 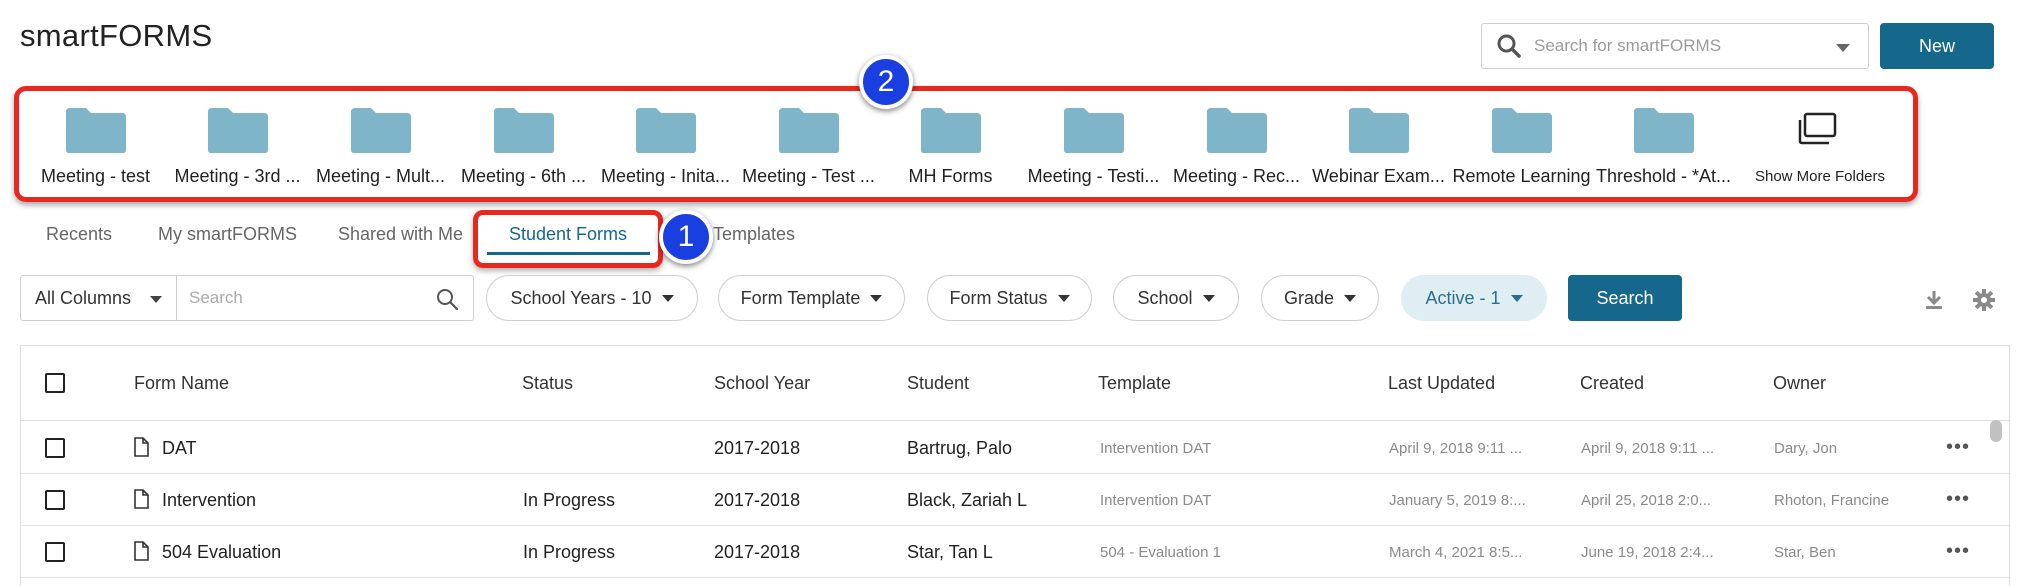 What do you see at coordinates (1996, 431) in the screenshot?
I see `scrollbar-thumb` at bounding box center [1996, 431].